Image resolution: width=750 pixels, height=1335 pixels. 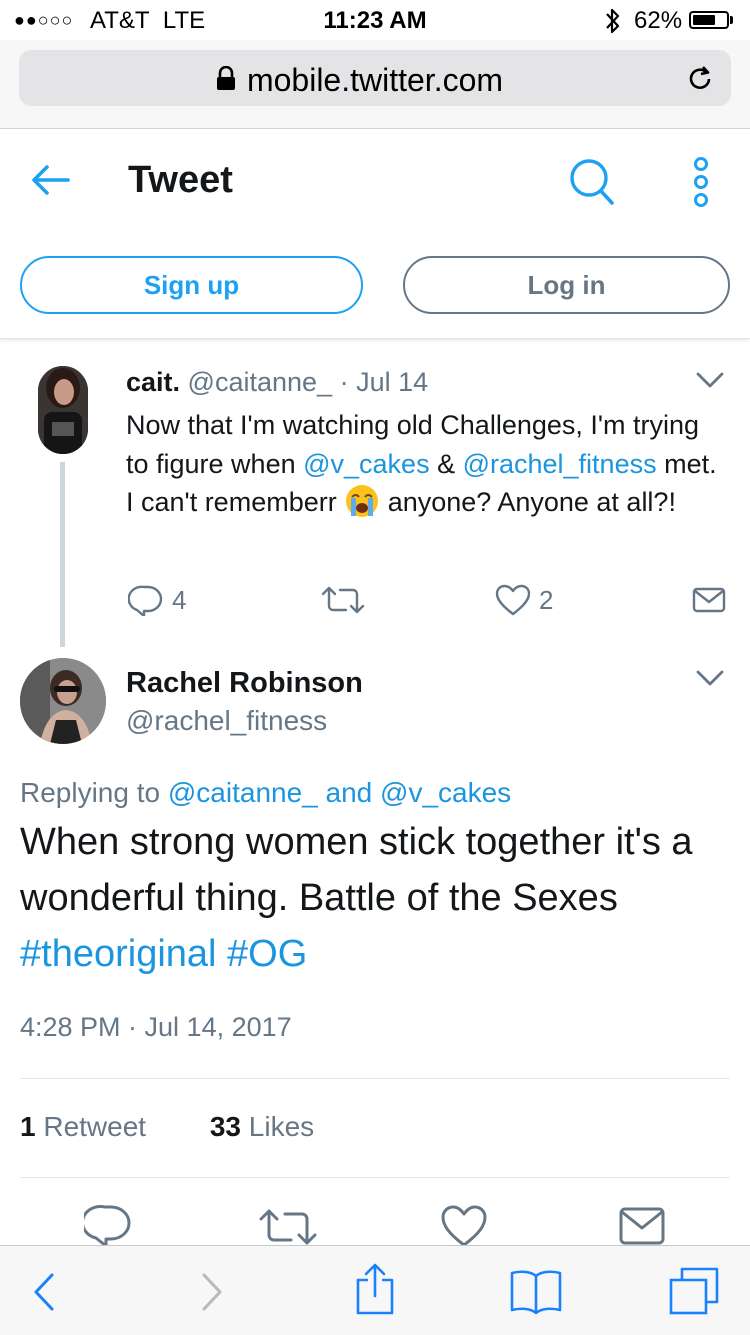 I want to click on like-count: 33, so click(x=225, y=1126).